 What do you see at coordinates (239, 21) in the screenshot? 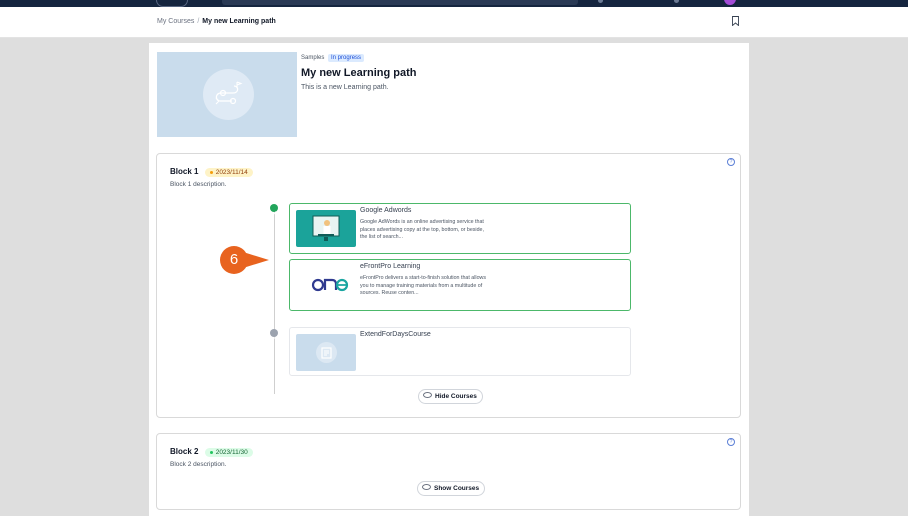
I see `breadcrumb-current: My new Learning path` at bounding box center [239, 21].